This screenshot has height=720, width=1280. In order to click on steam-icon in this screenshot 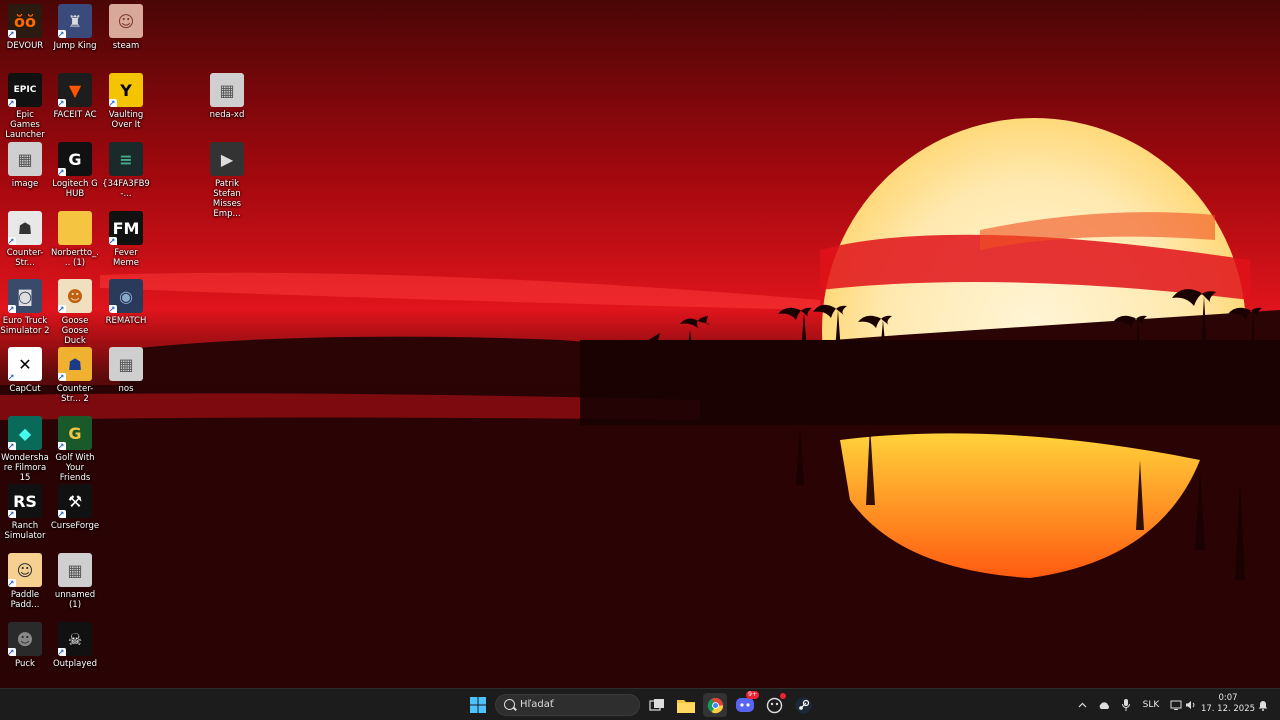, I will do `click(803, 705)`.